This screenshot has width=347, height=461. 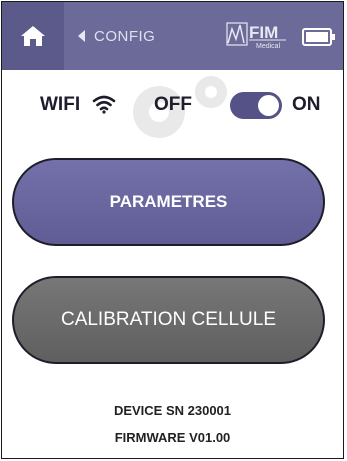 I want to click on fim-medical-logo: FIM Medical, so click(x=256, y=36).